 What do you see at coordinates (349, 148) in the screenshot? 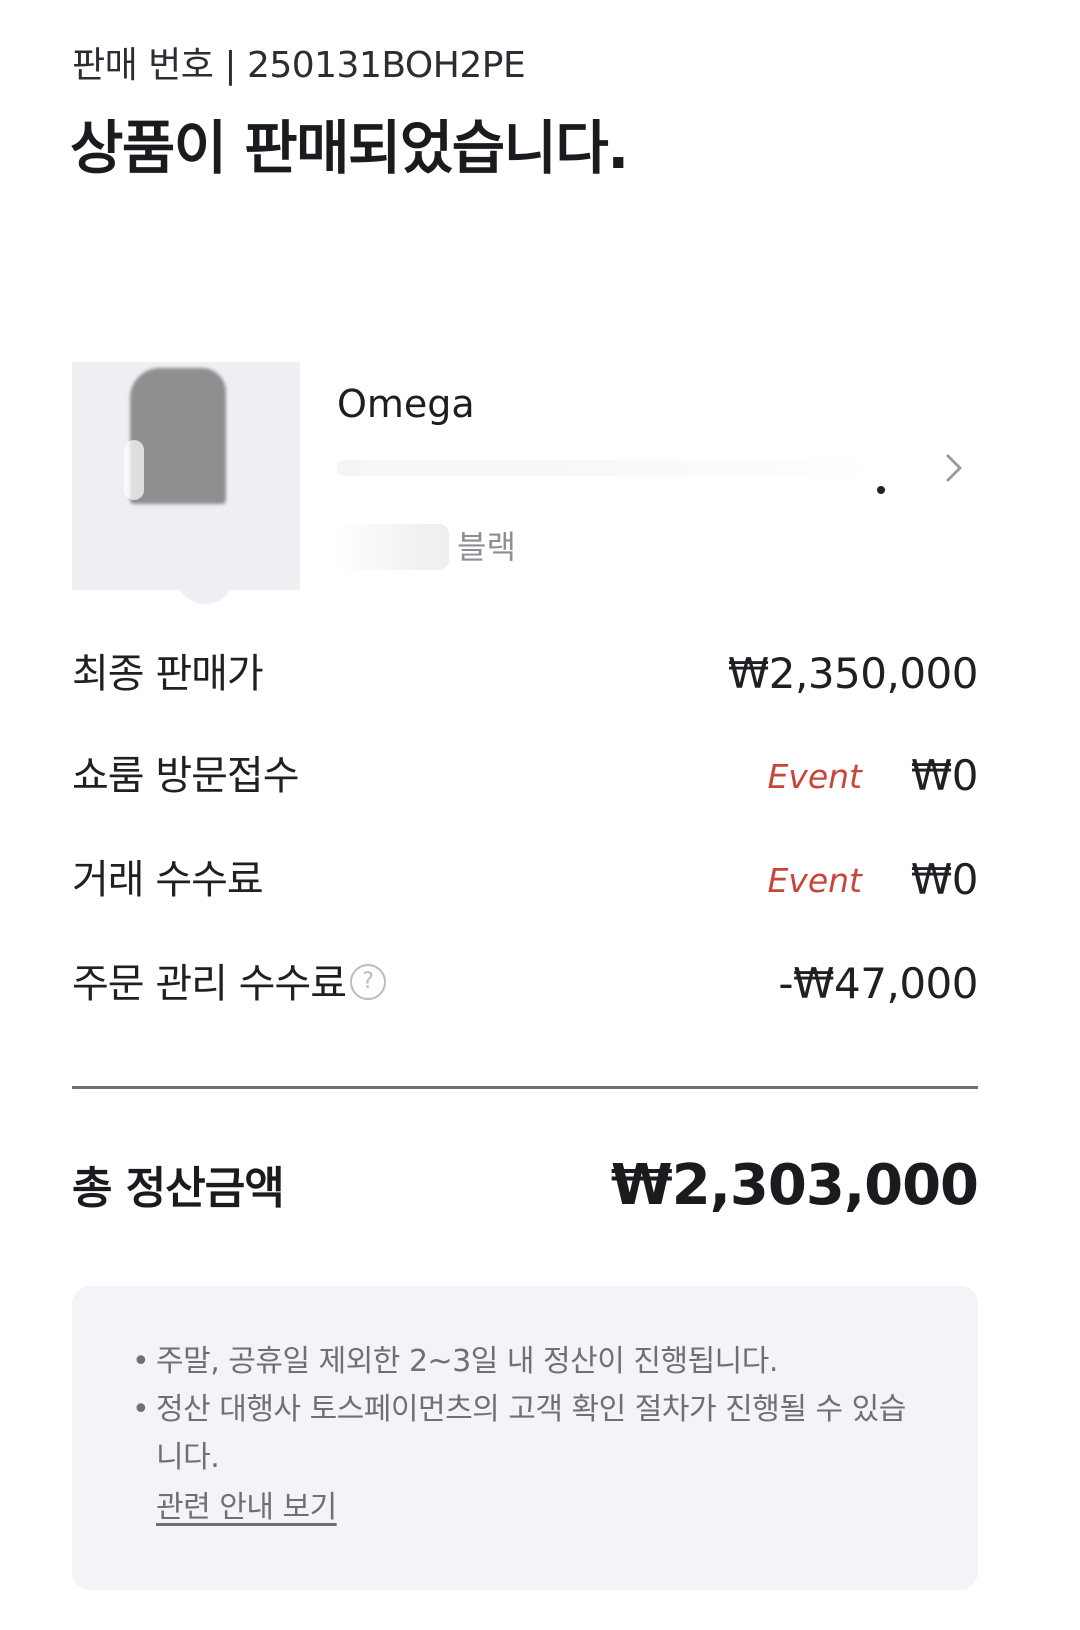
I see `page-title: 상품이 판매되었습니다.` at bounding box center [349, 148].